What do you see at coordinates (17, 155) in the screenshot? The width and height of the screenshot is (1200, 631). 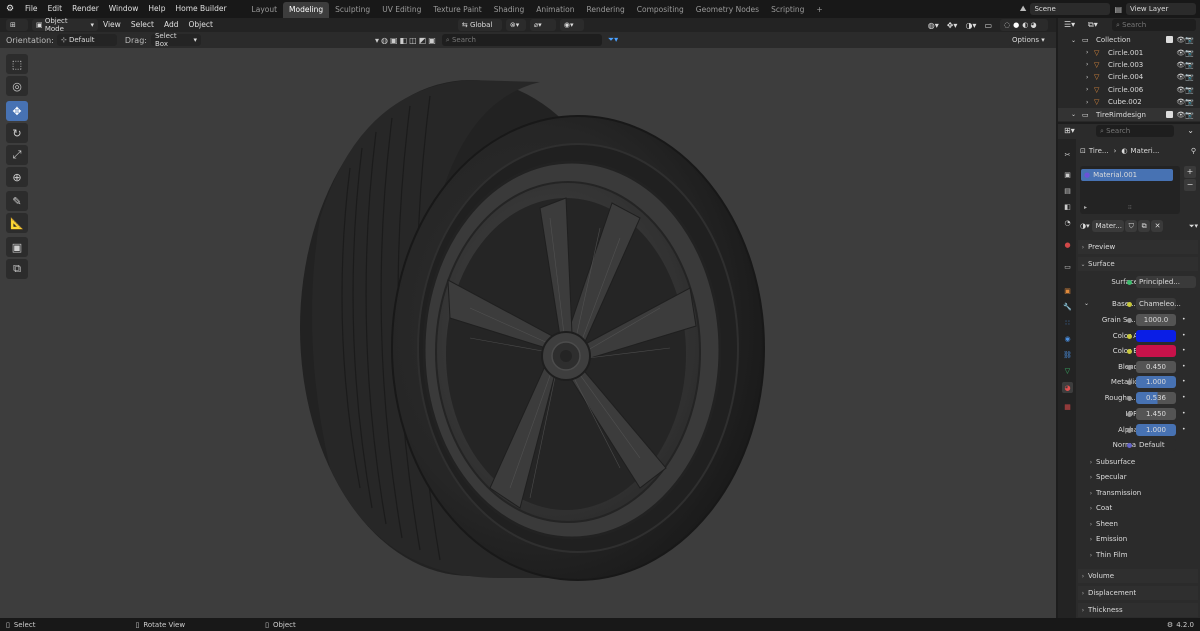 I see `scale-tool-button: ⤢` at bounding box center [17, 155].